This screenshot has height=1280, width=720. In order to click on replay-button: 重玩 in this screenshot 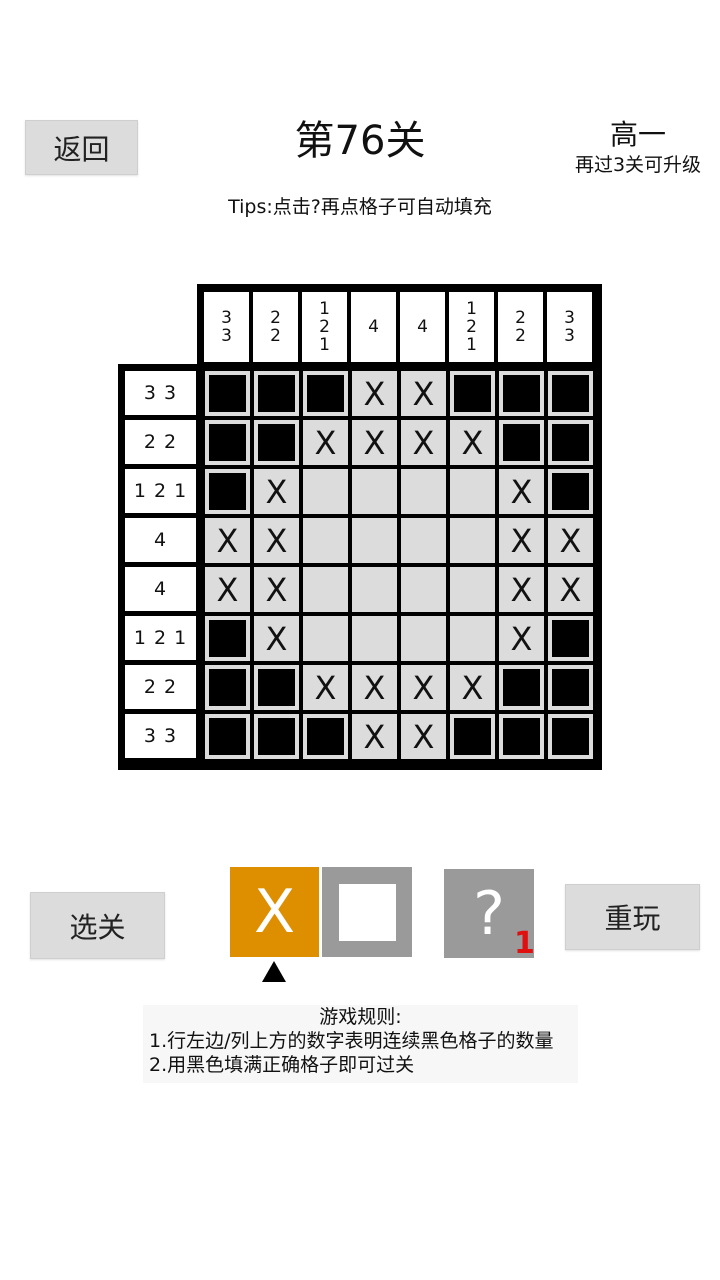, I will do `click(632, 917)`.